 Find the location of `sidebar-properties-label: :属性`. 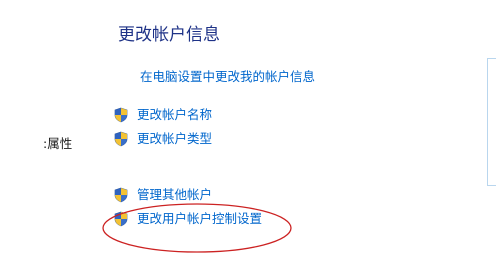

sidebar-properties-label: :属性 is located at coordinates (58, 143).